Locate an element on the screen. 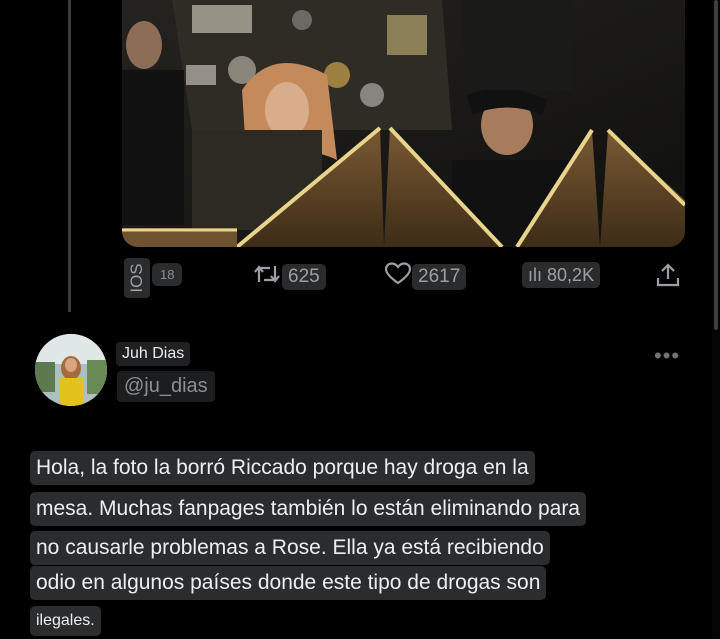 The height and width of the screenshot is (639, 720). avatar is located at coordinates (71, 370).